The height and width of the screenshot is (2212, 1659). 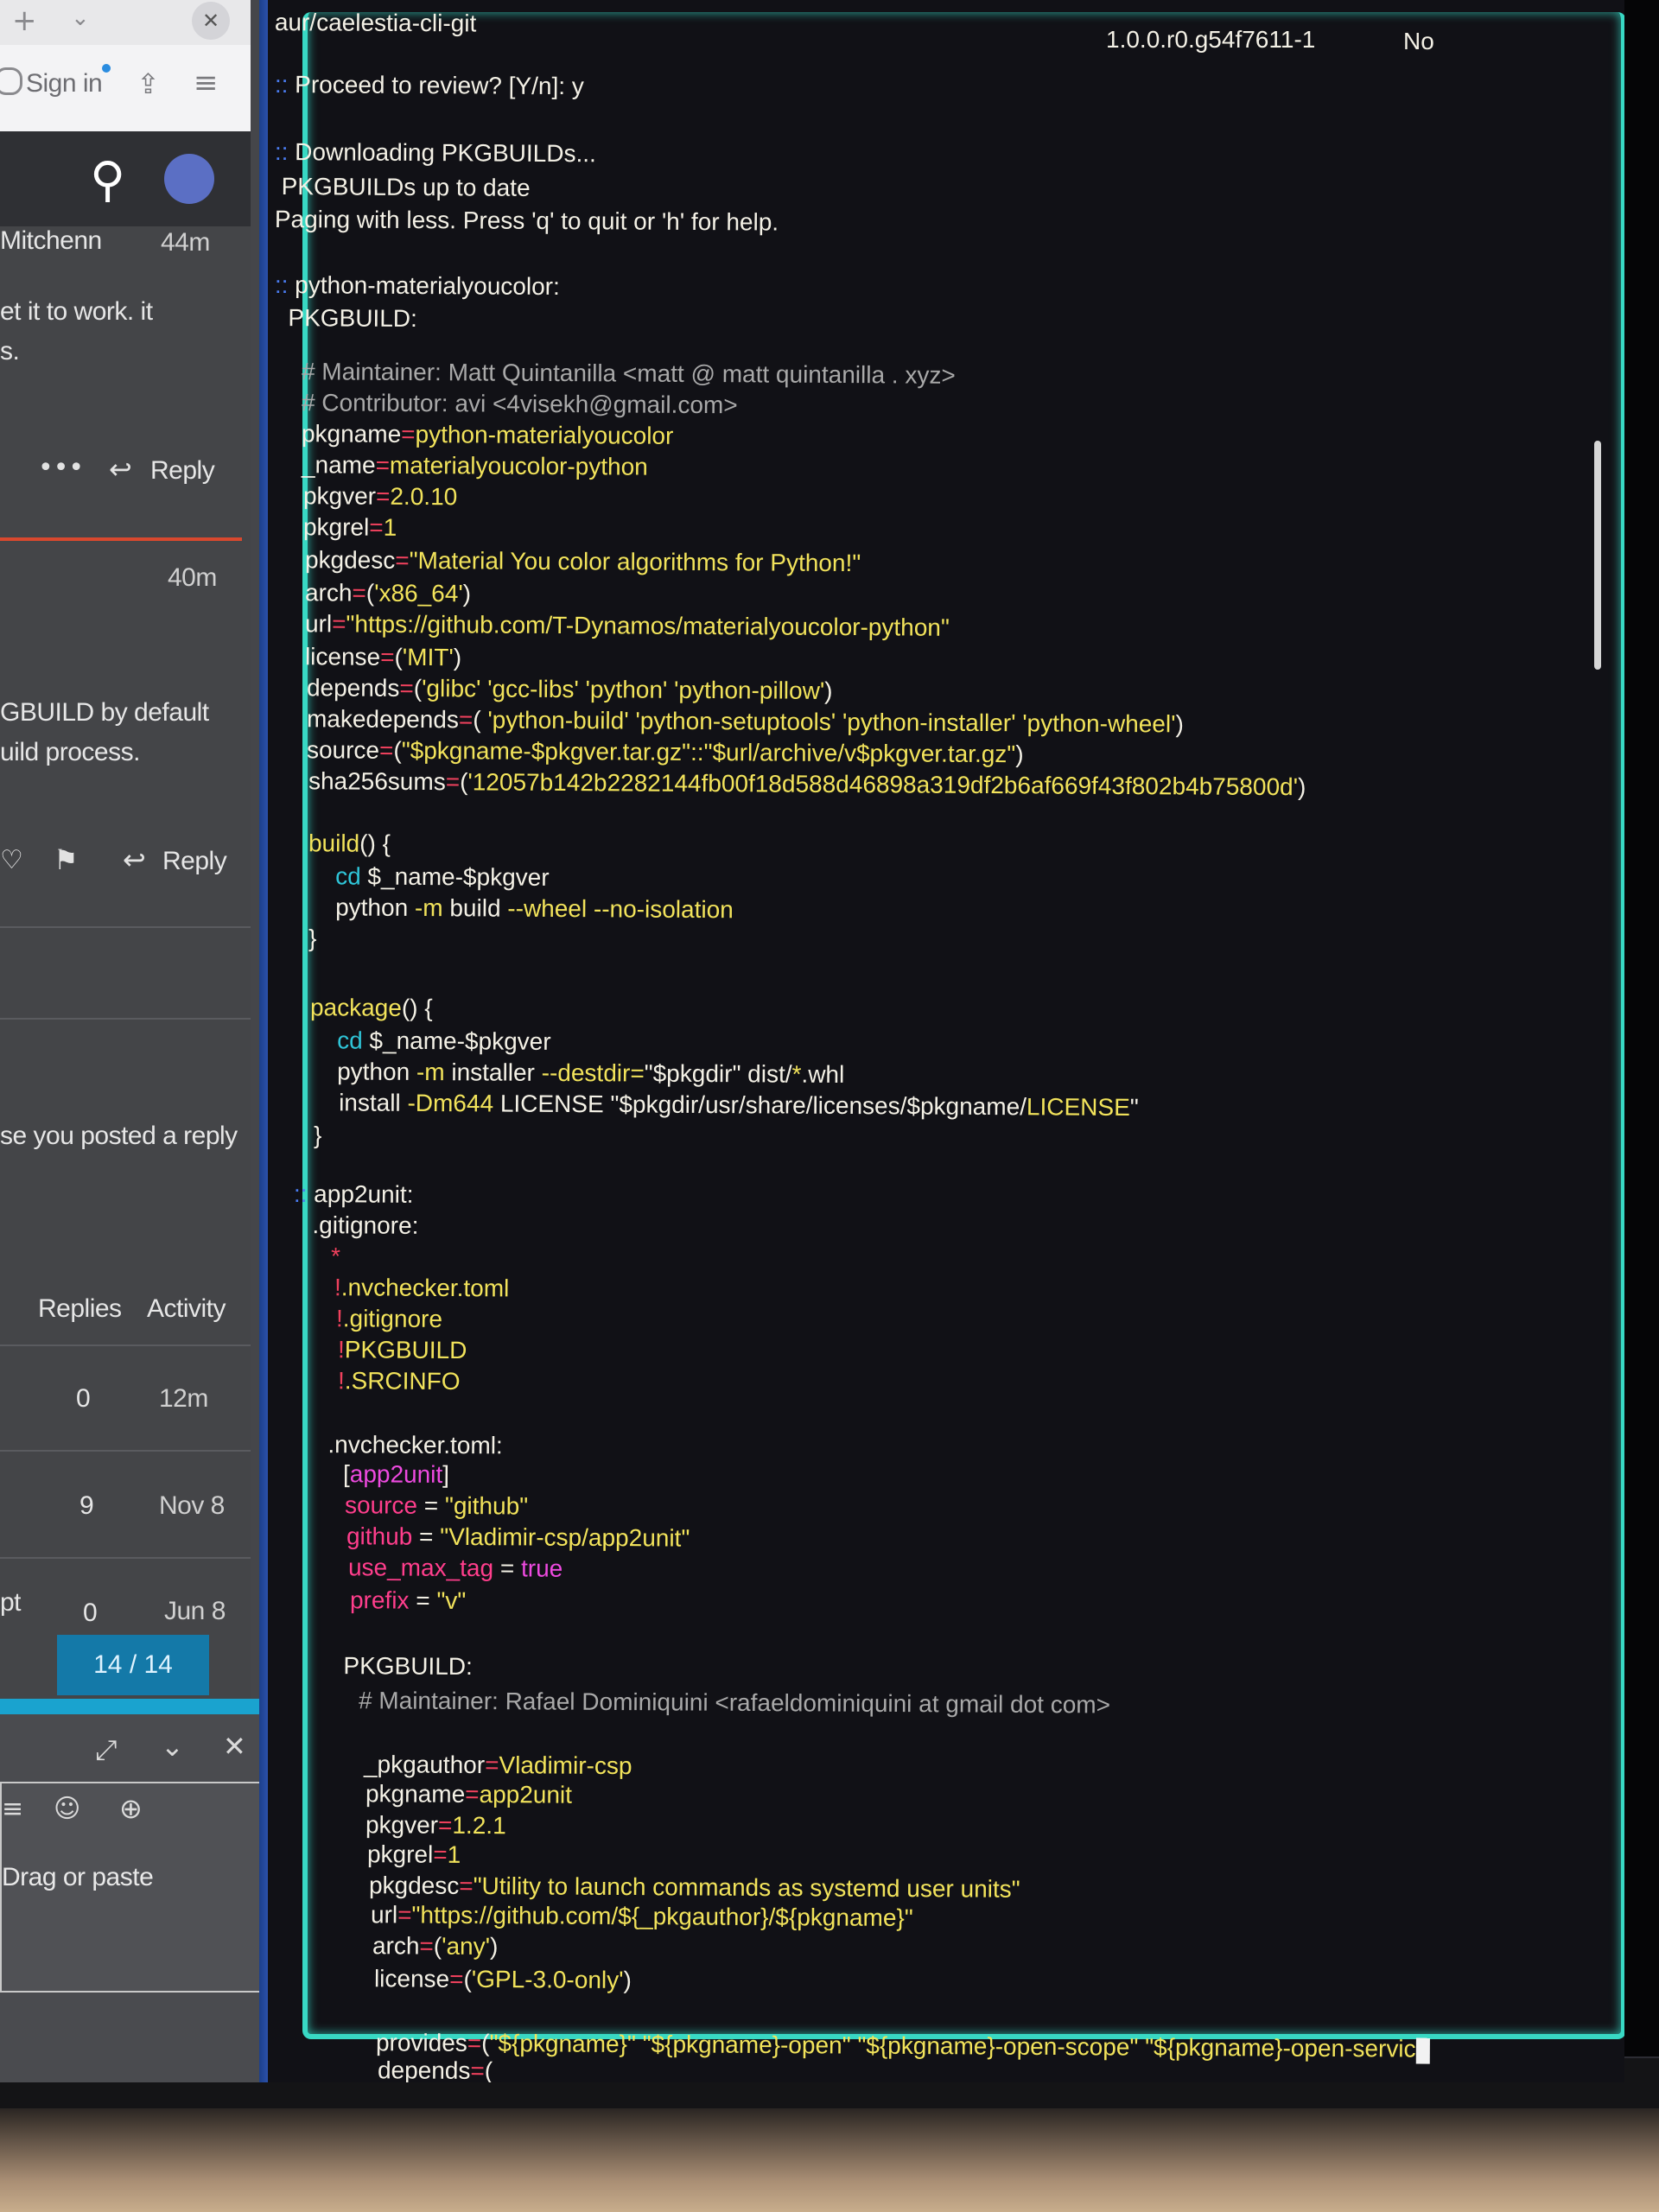 What do you see at coordinates (508, 909) in the screenshot?
I see `terminal-line: python -m build --wheel --no-isolation` at bounding box center [508, 909].